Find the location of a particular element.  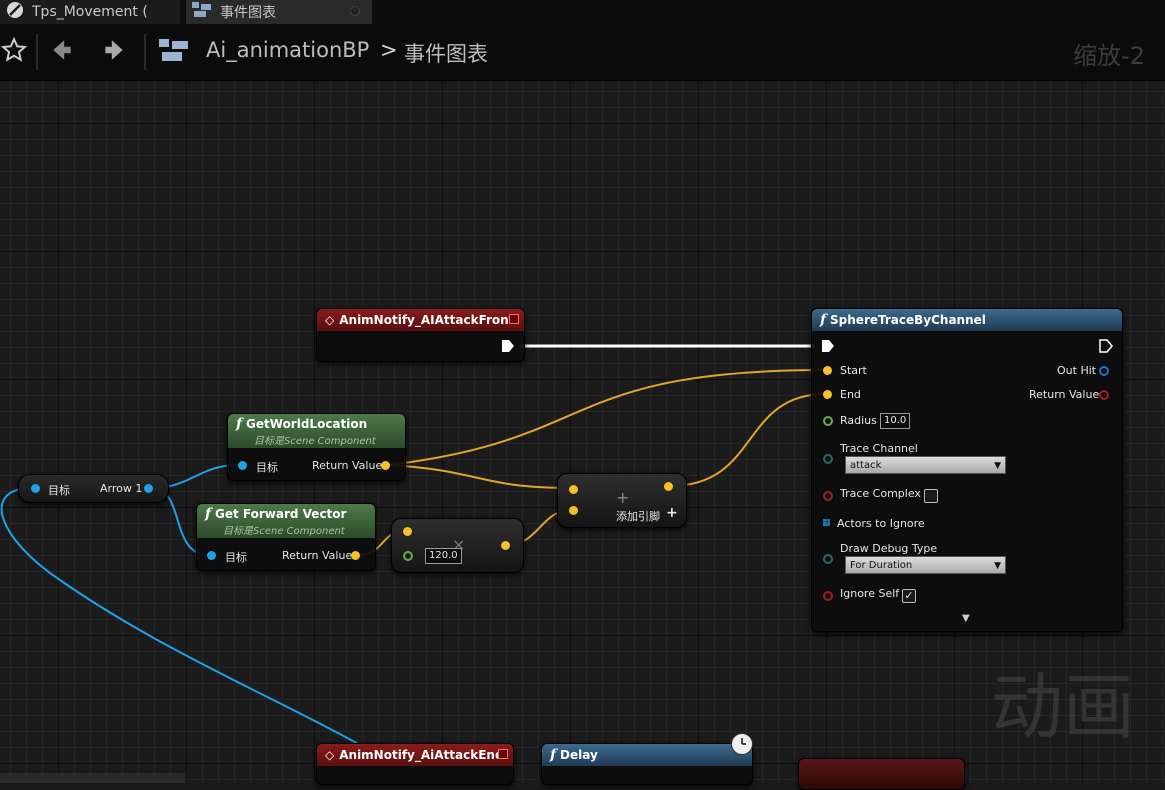

clock-icon is located at coordinates (742, 744).